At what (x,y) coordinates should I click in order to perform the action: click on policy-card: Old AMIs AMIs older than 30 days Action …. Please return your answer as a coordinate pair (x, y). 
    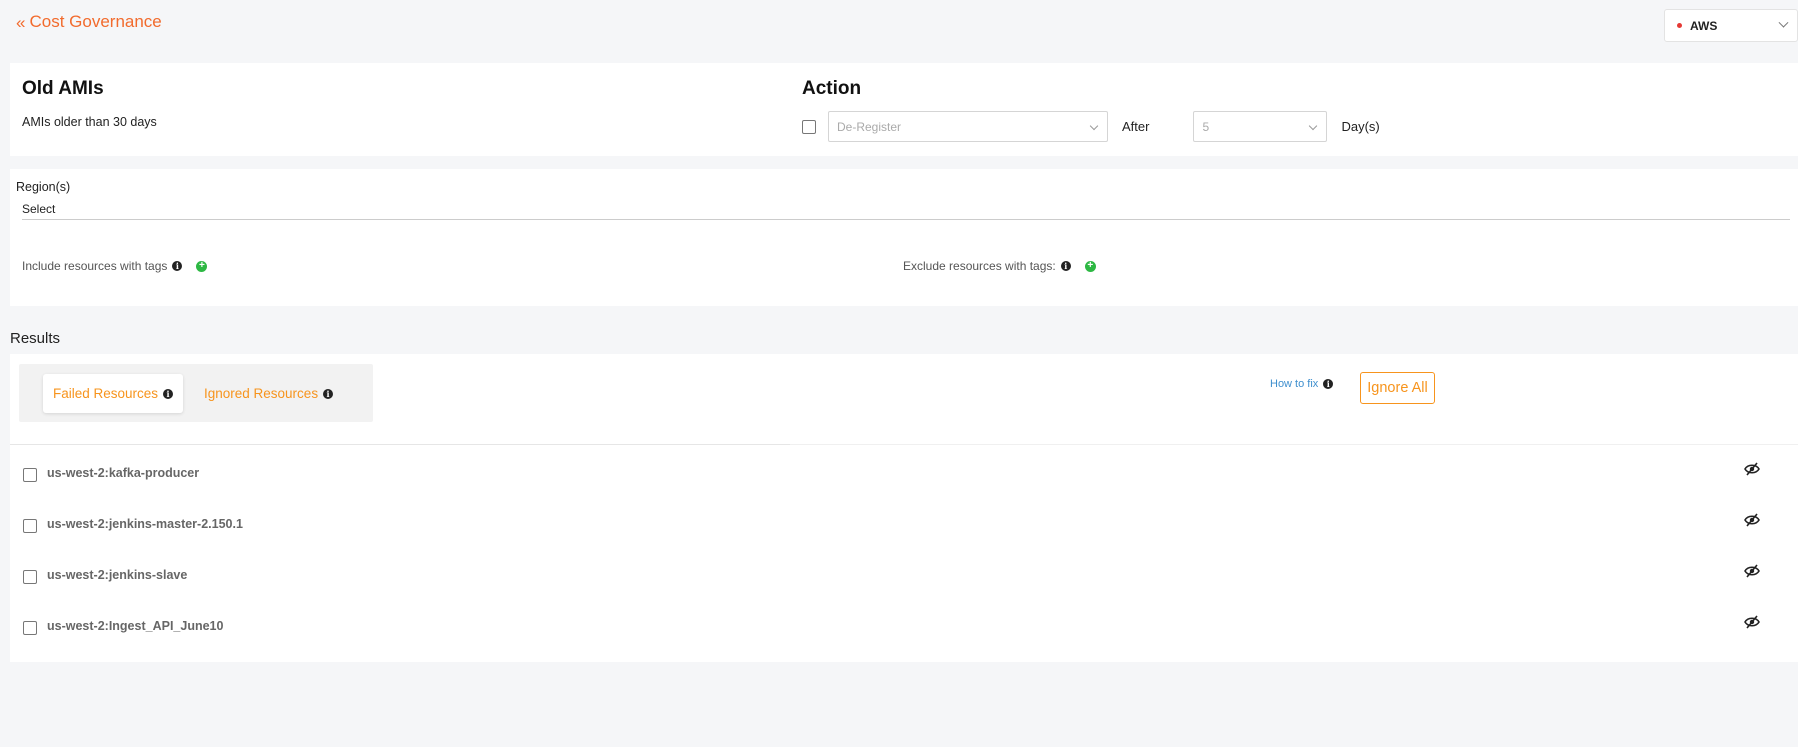
    Looking at the image, I should click on (904, 109).